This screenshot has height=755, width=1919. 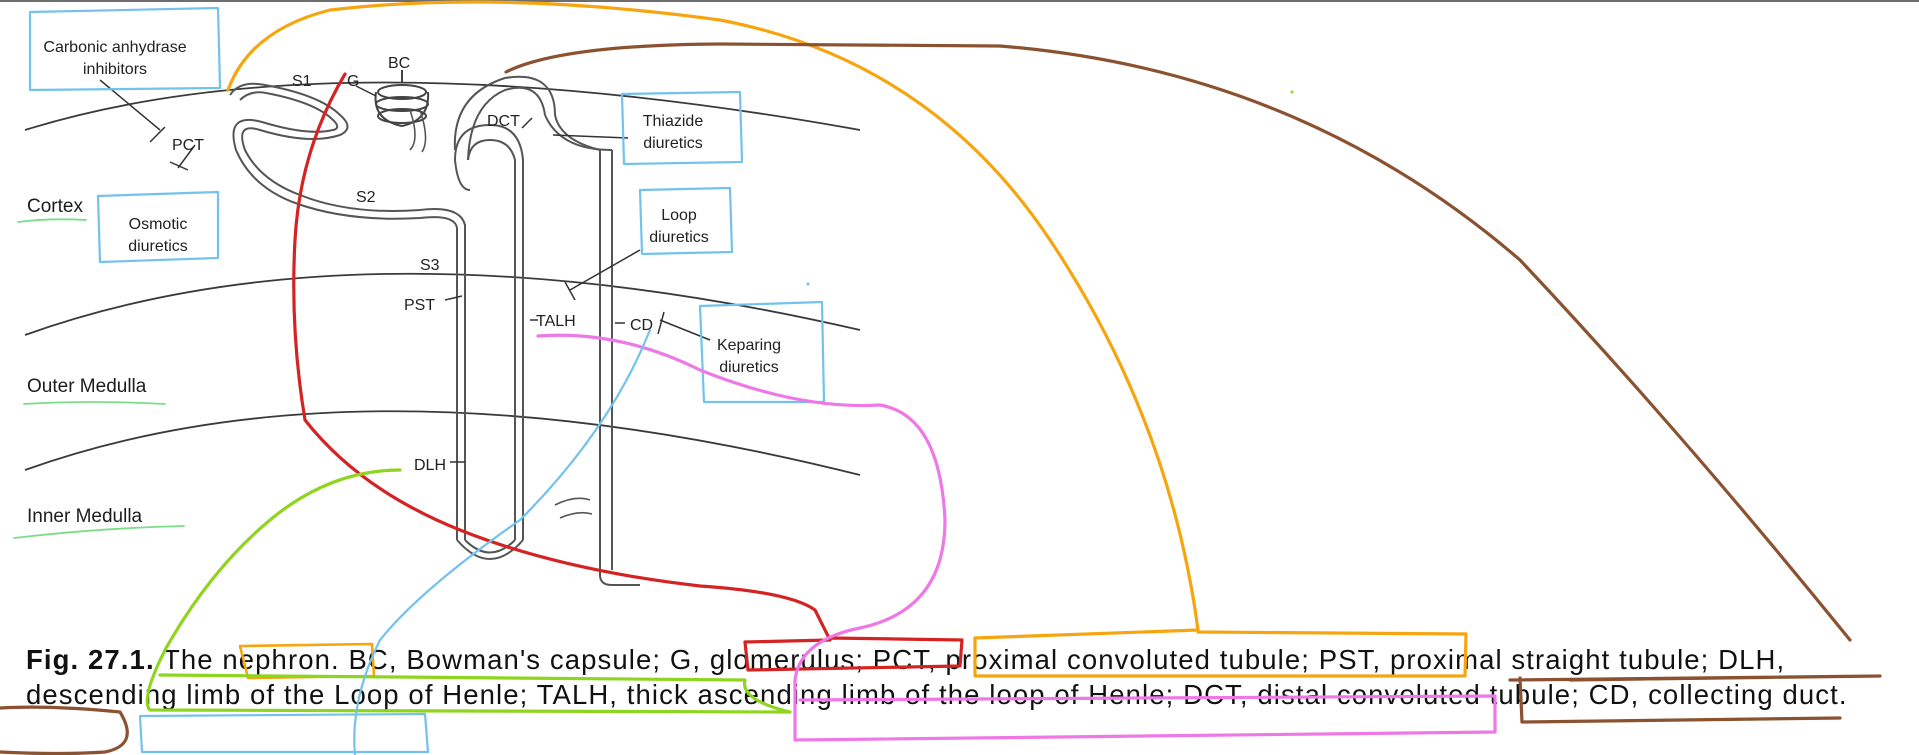 What do you see at coordinates (556, 321) in the screenshot?
I see `label-talh: TALH` at bounding box center [556, 321].